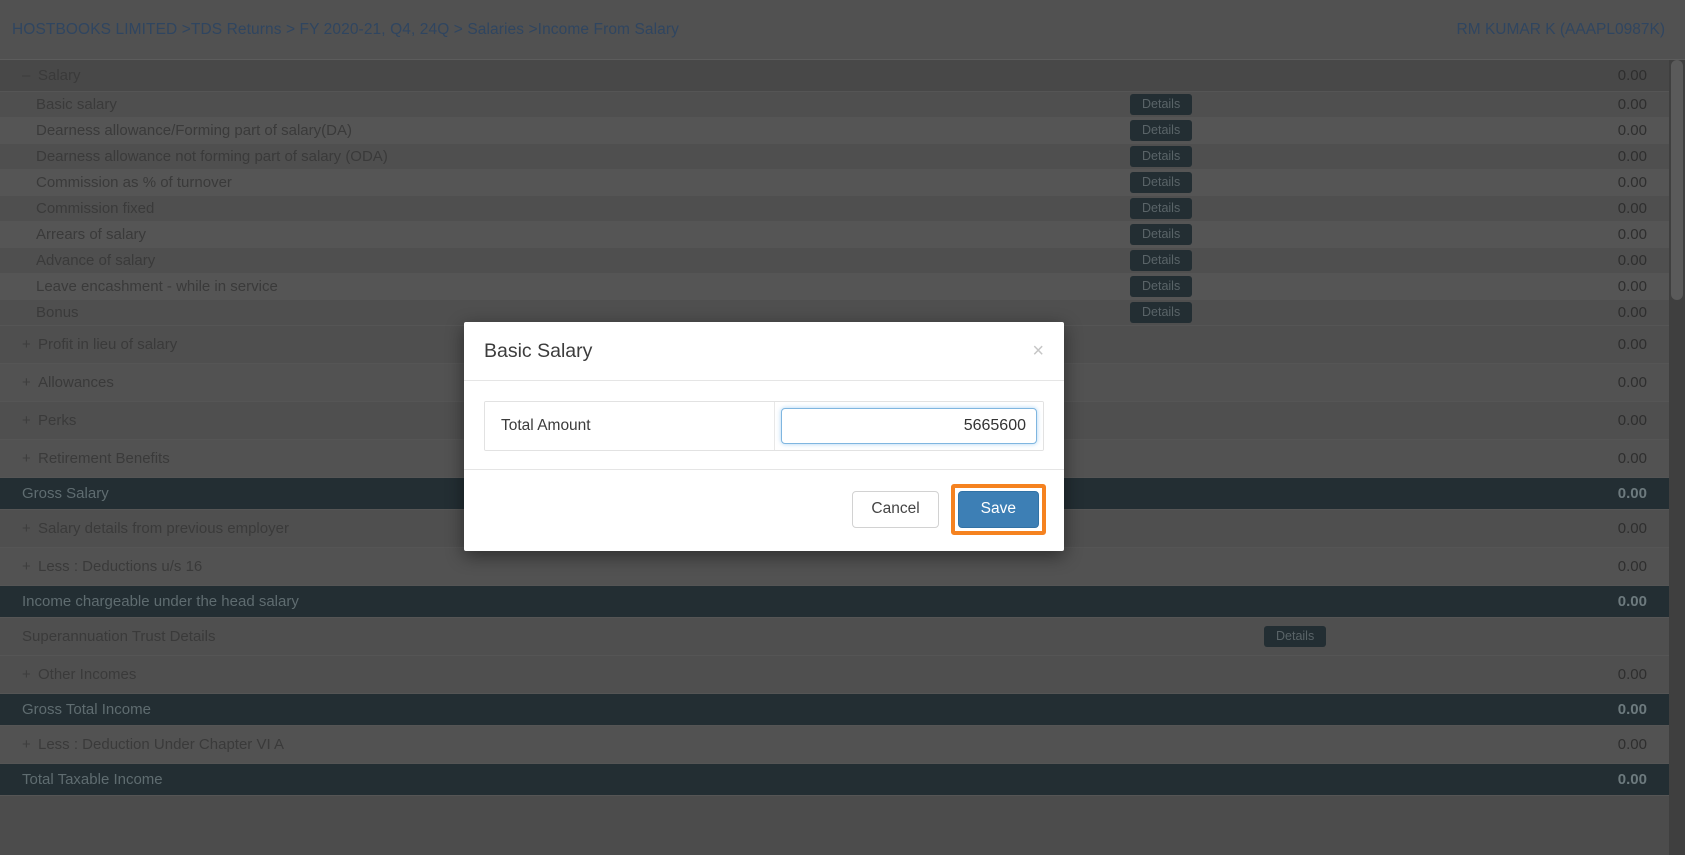  Describe the element at coordinates (764, 351) in the screenshot. I see `dialog-header: Basic Salary ×` at that location.